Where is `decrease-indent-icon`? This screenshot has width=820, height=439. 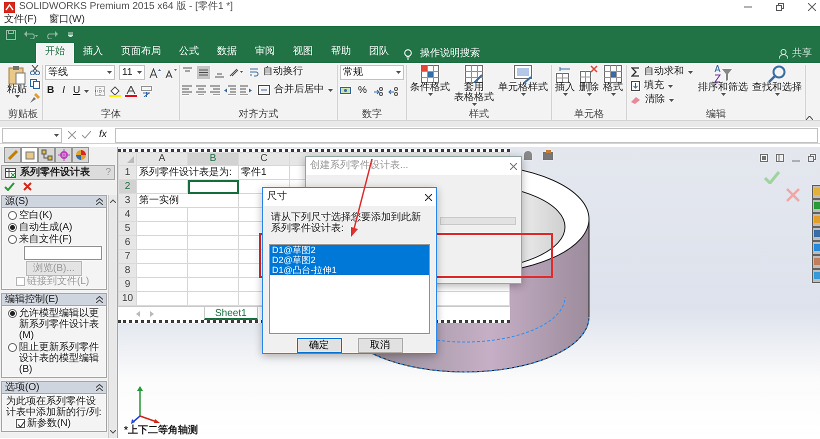
decrease-indent-icon is located at coordinates (230, 90).